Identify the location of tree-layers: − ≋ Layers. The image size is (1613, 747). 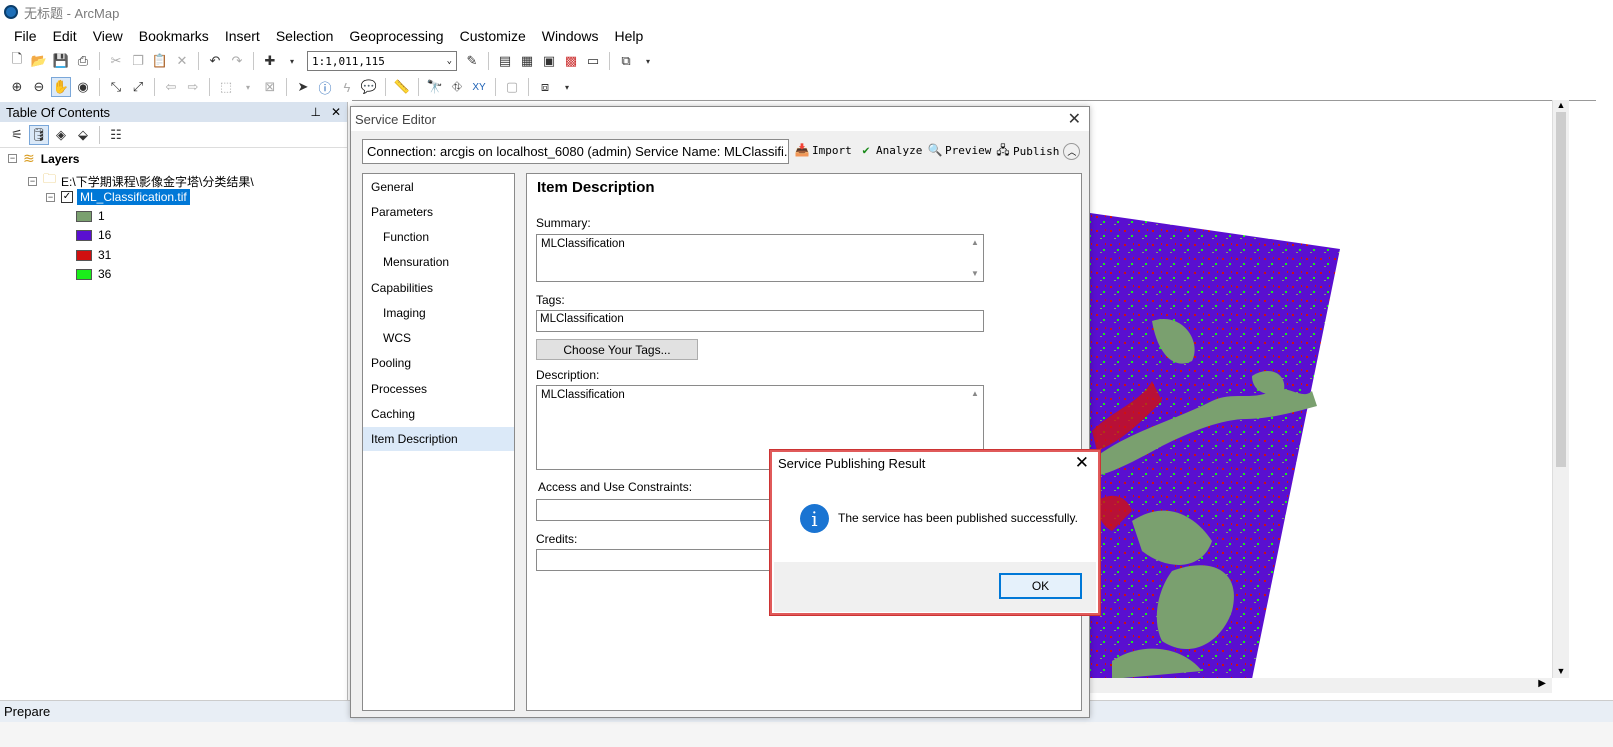
(43, 158).